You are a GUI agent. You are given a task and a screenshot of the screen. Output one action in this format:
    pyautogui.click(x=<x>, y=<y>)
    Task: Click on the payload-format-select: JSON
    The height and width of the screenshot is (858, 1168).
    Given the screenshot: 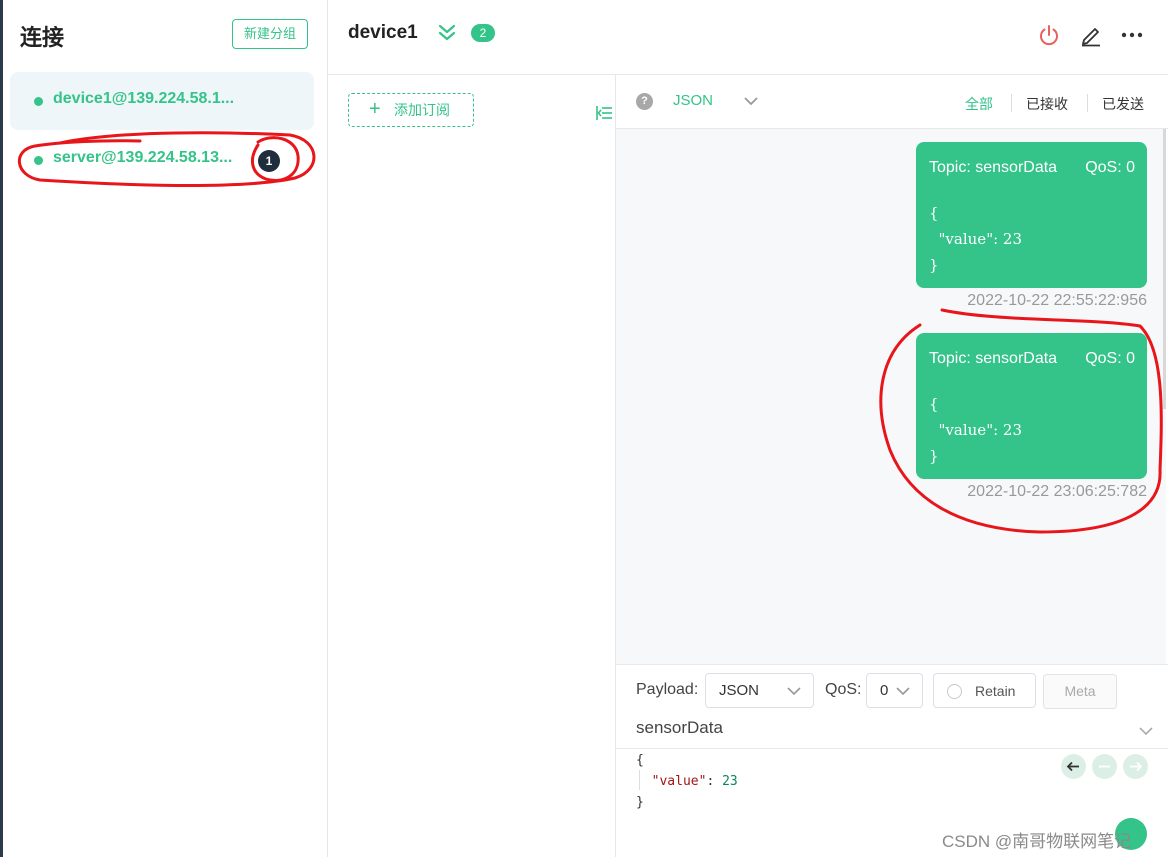 What is the action you would take?
    pyautogui.click(x=693, y=100)
    